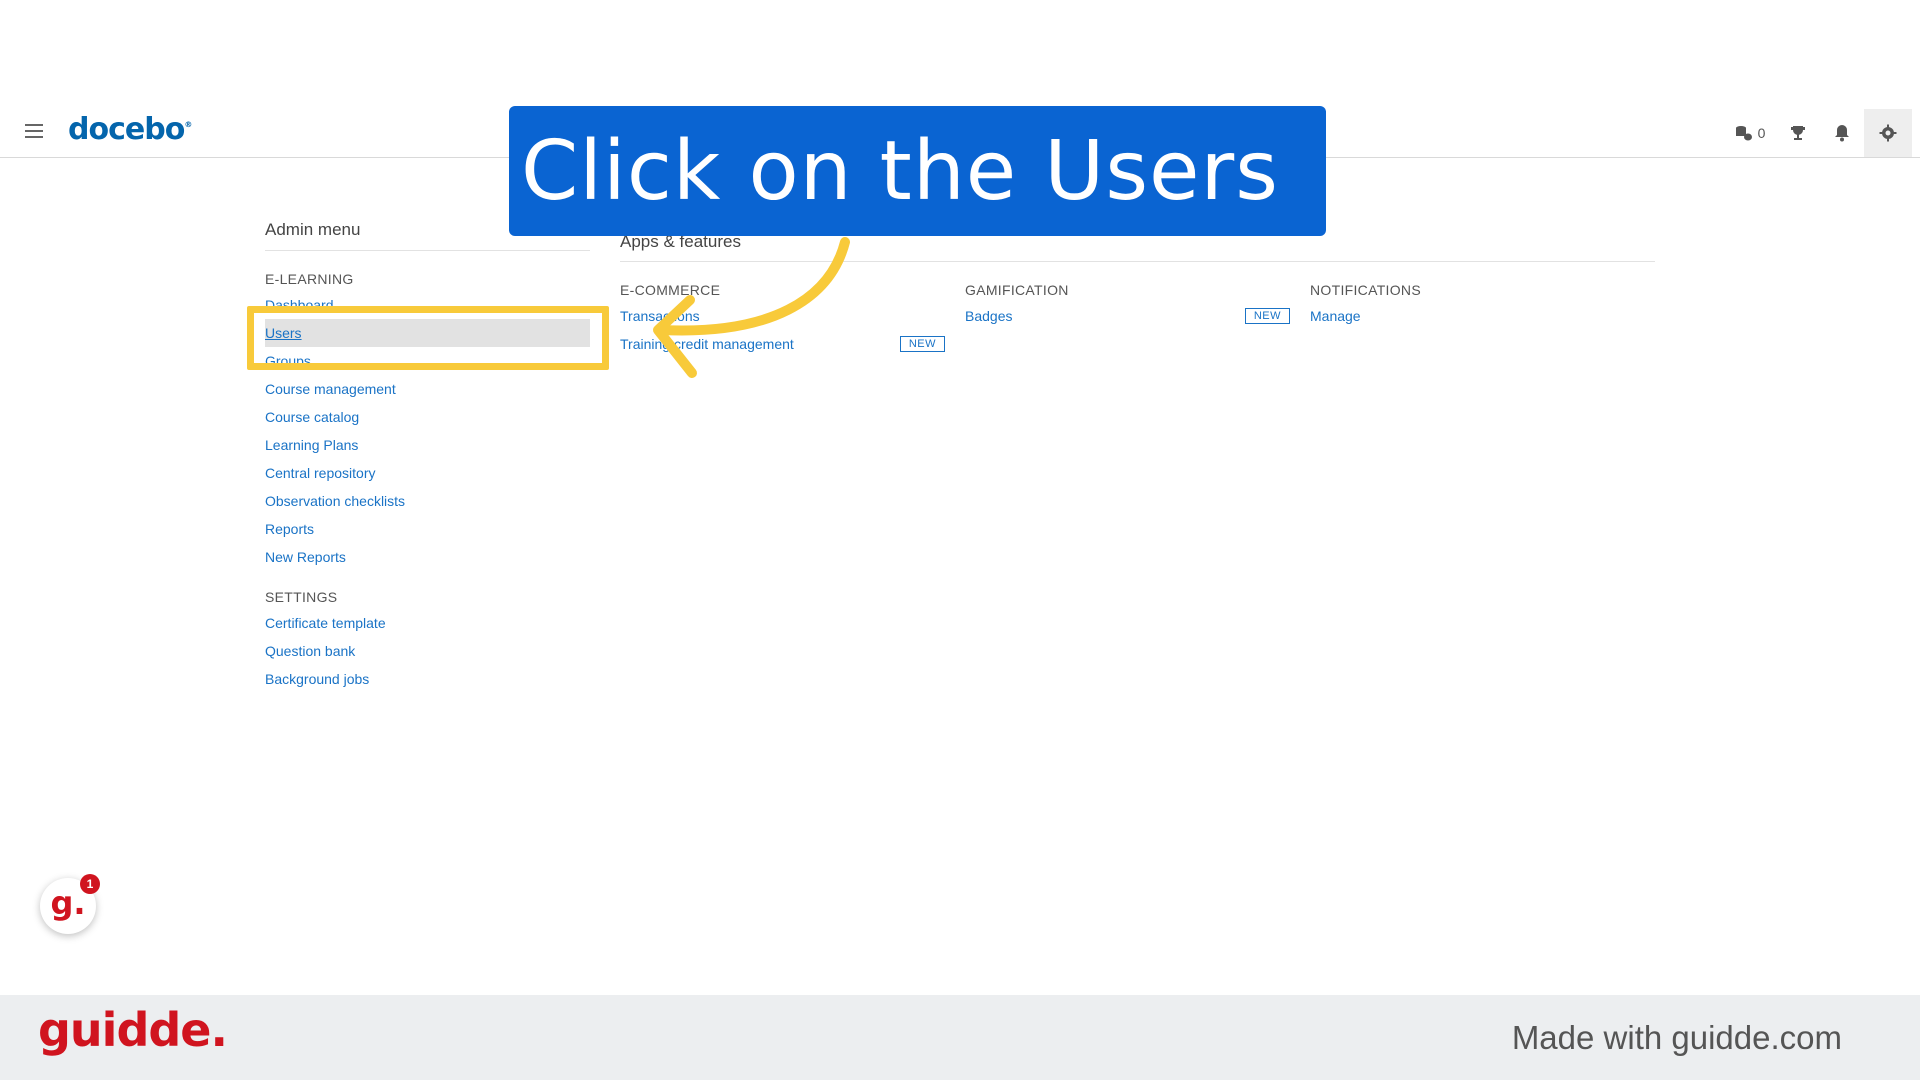 This screenshot has height=1080, width=1920. Describe the element at coordinates (427, 389) in the screenshot. I see `menu-item-course-management: Course management` at that location.